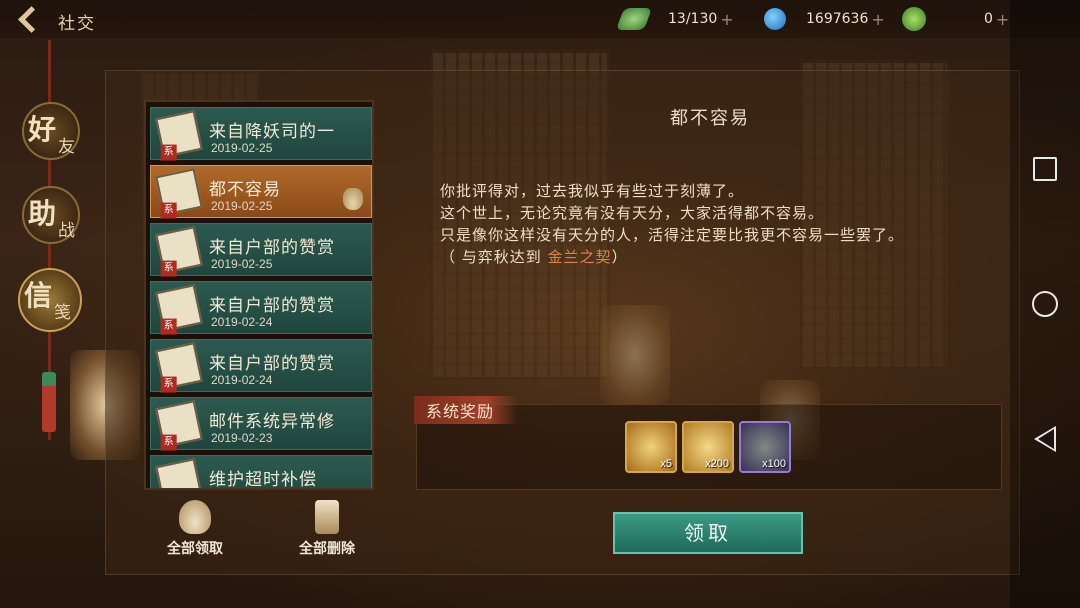 The height and width of the screenshot is (608, 1080). What do you see at coordinates (245, 190) in the screenshot?
I see `mail-item-title: 都不容易` at bounding box center [245, 190].